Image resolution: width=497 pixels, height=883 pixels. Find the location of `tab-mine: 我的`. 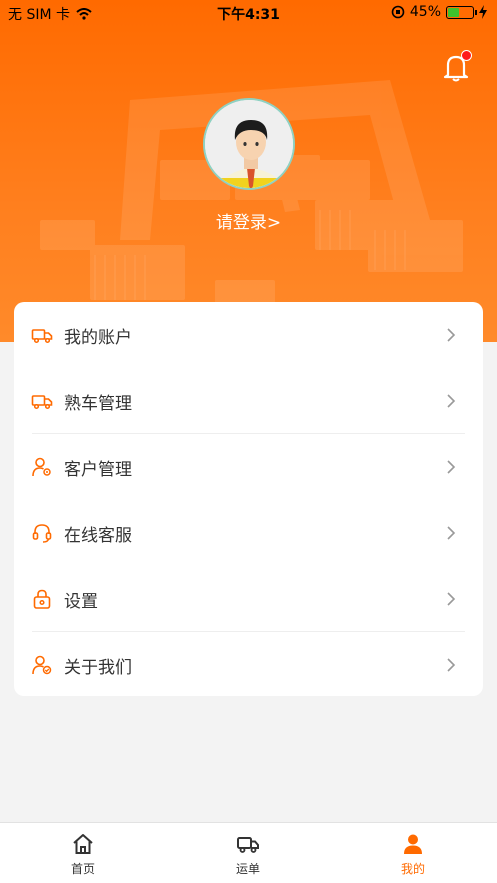

tab-mine: 我的 is located at coordinates (413, 853).